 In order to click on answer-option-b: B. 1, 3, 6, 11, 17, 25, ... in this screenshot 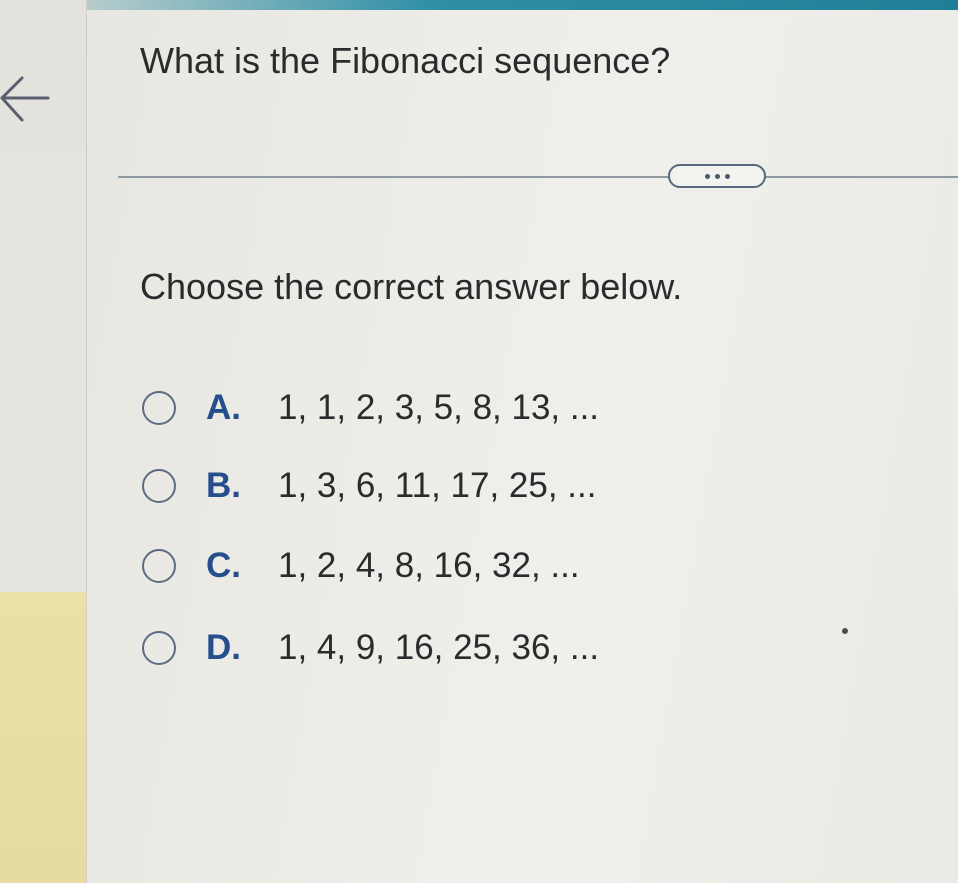, I will do `click(369, 486)`.